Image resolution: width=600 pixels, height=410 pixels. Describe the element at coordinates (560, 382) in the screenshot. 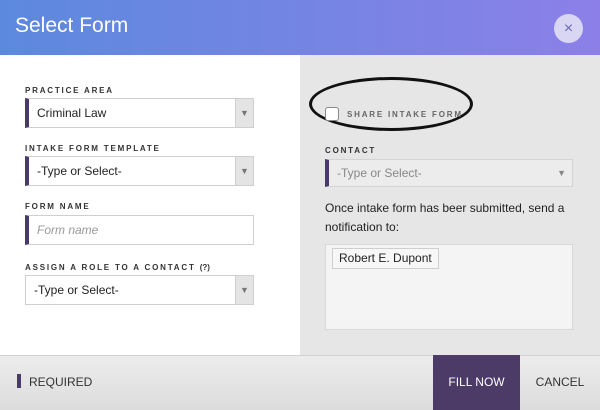

I see `cancel-button: CANCEL` at that location.